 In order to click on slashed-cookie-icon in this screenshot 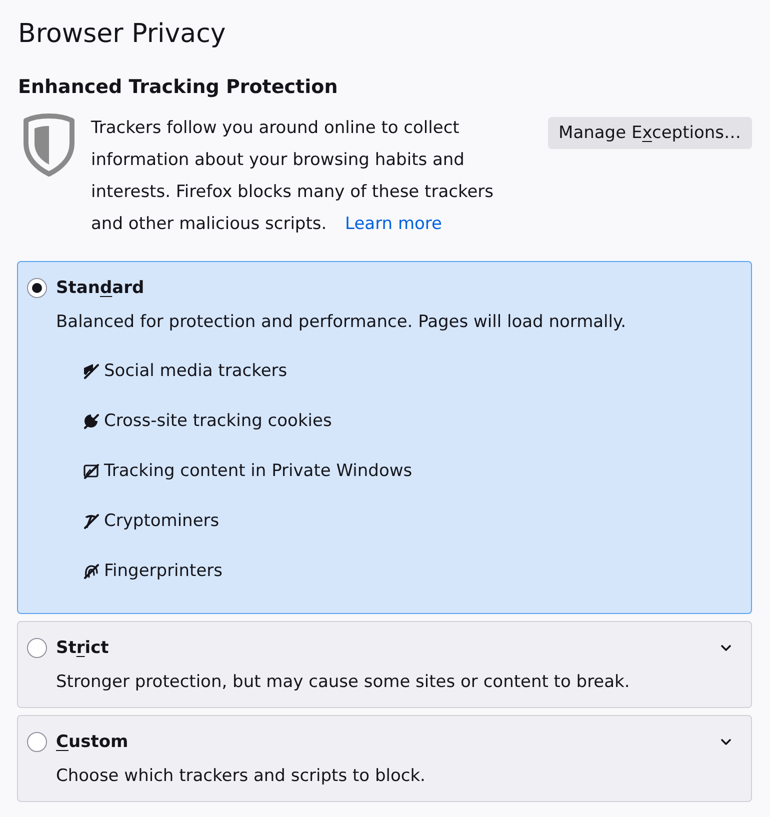, I will do `click(91, 421)`.